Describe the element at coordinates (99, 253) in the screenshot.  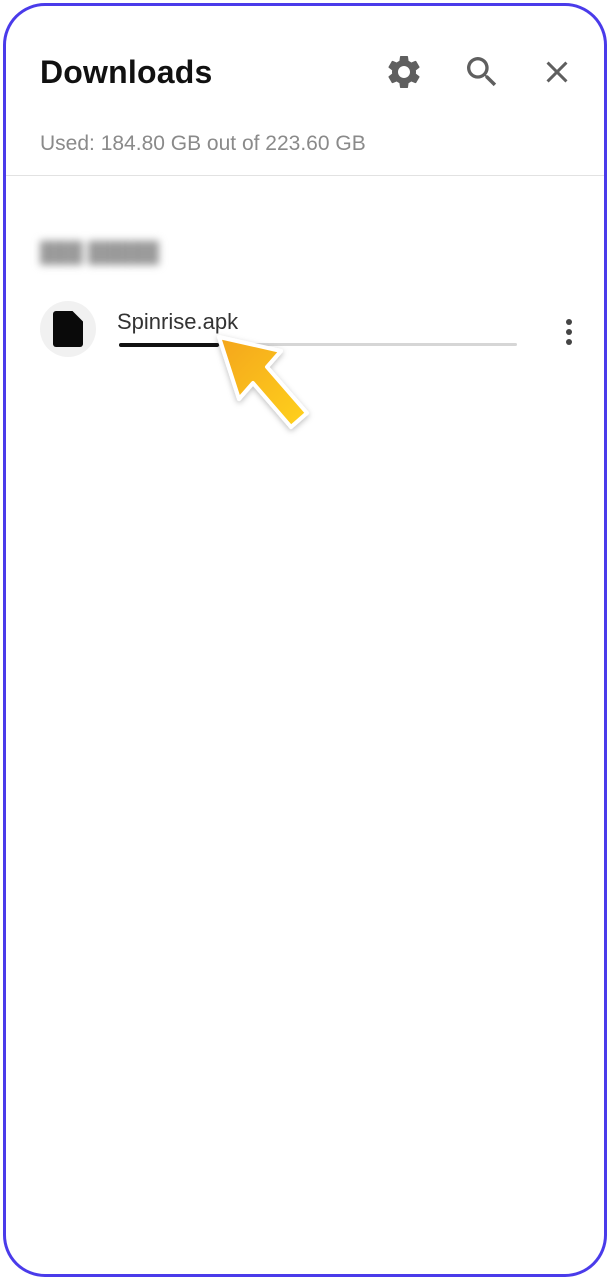
I see `date-group-header-blurred: ███ █████` at that location.